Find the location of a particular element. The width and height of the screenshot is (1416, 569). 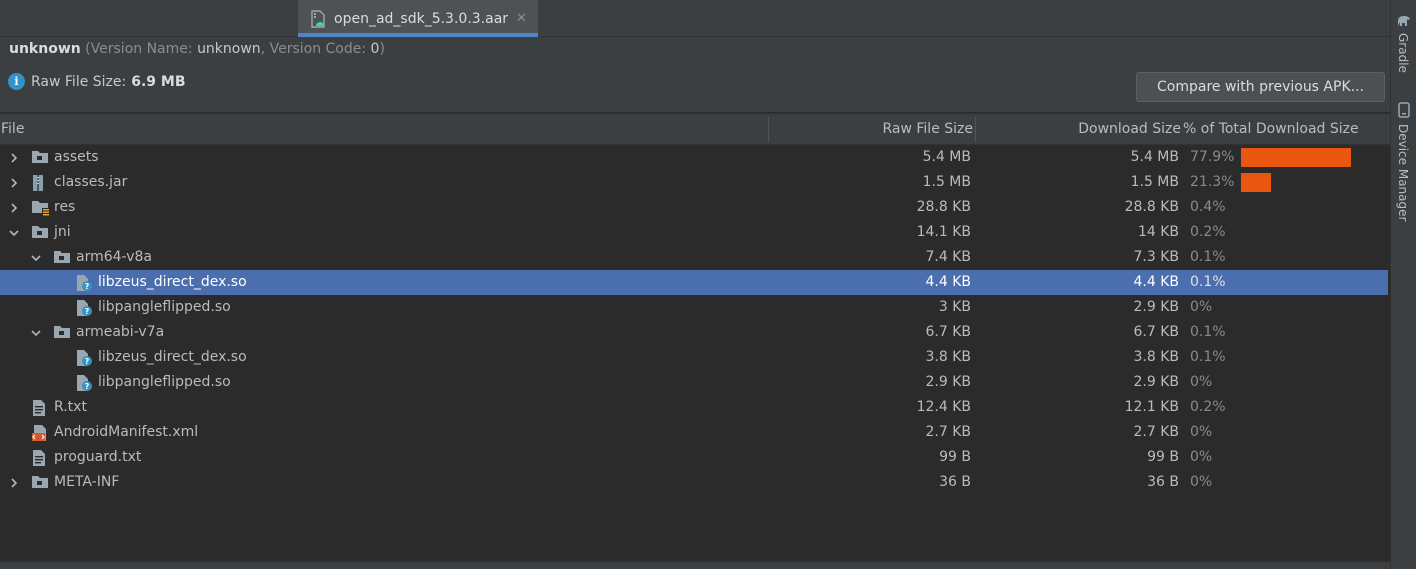

download-size: 28.8 KB is located at coordinates (1151, 207).